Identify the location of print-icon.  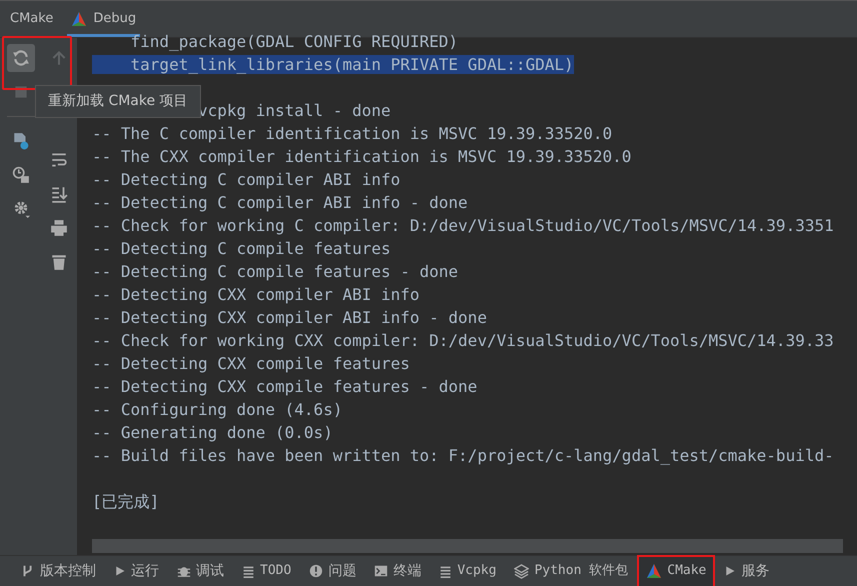
(59, 228).